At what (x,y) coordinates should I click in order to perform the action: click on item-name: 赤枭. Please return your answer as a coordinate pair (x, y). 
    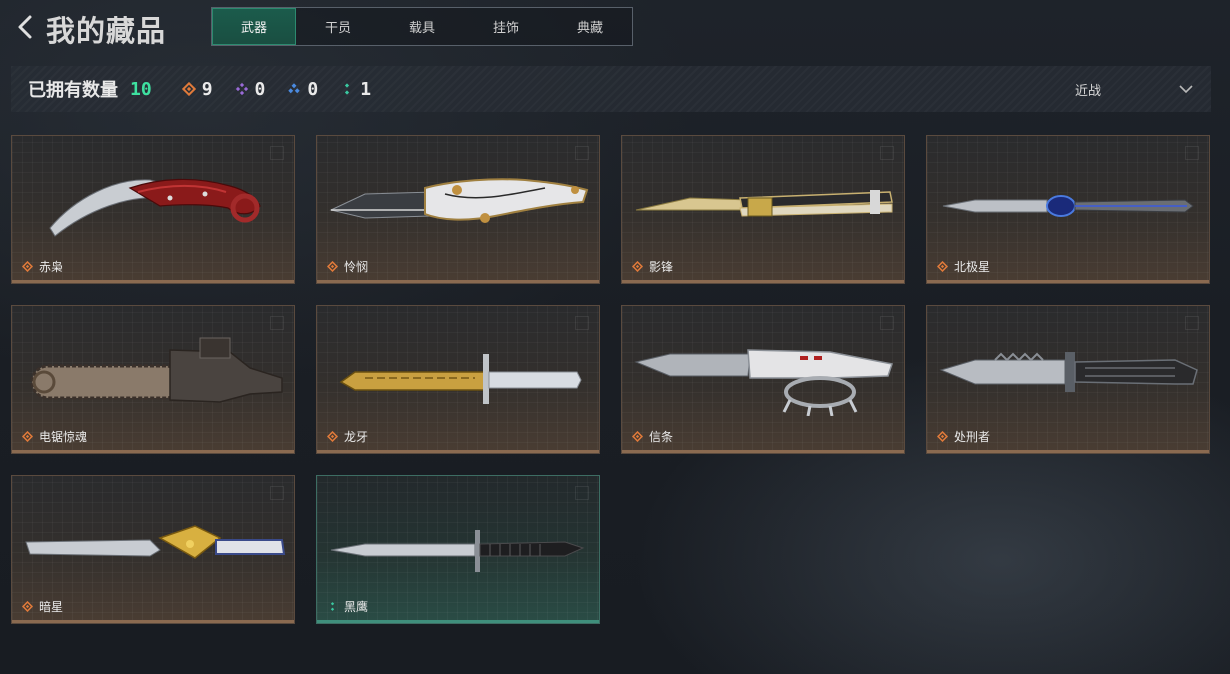
    Looking at the image, I should click on (42, 266).